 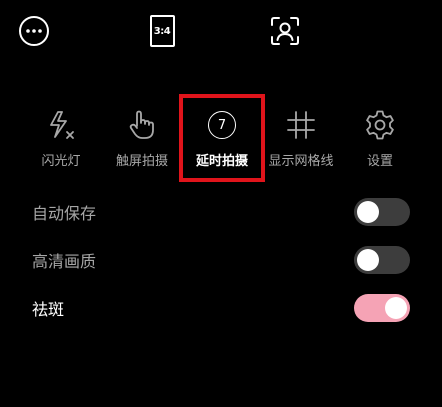 What do you see at coordinates (141, 161) in the screenshot?
I see `touch-capture-label: 触屏拍摄` at bounding box center [141, 161].